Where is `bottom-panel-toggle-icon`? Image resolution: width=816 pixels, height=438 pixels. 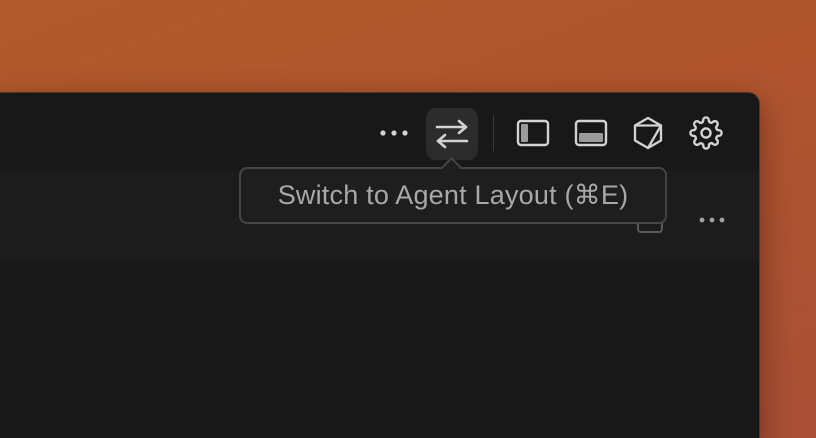
bottom-panel-toggle-icon is located at coordinates (591, 133).